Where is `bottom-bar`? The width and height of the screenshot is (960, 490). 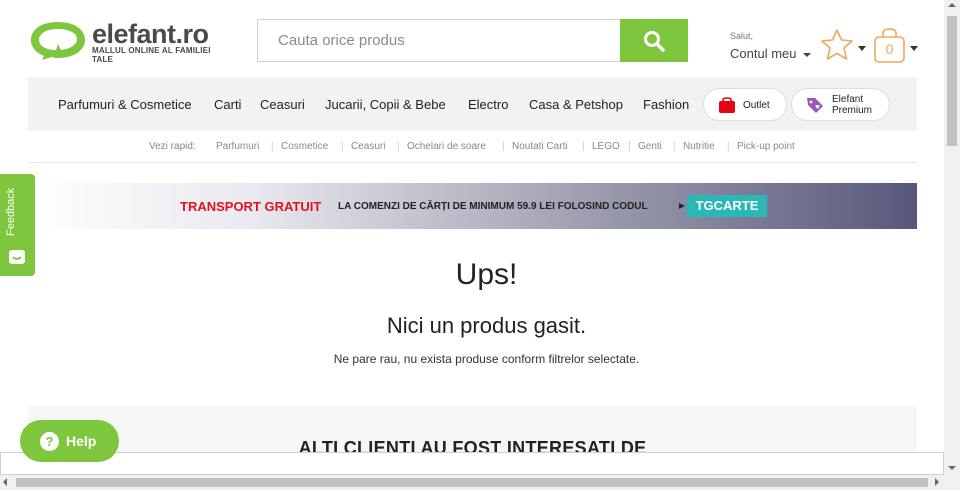
bottom-bar is located at coordinates (472, 463).